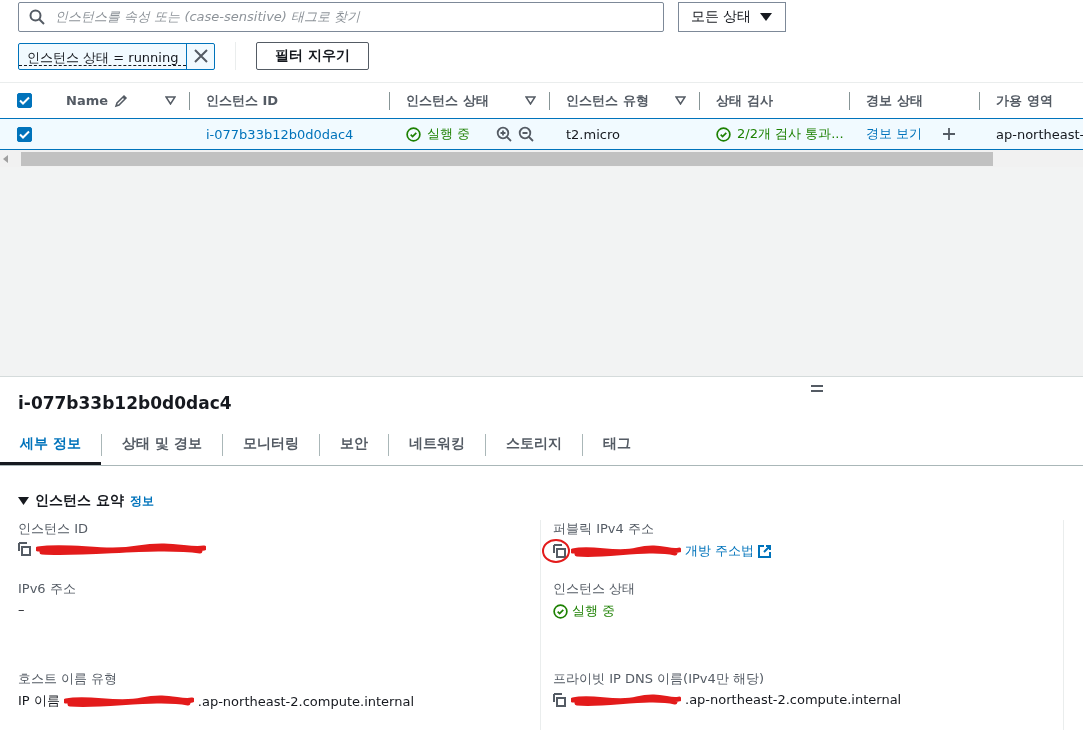  Describe the element at coordinates (280, 134) in the screenshot. I see `instance-id-link: i-077b33b12b0d0dac4` at that location.